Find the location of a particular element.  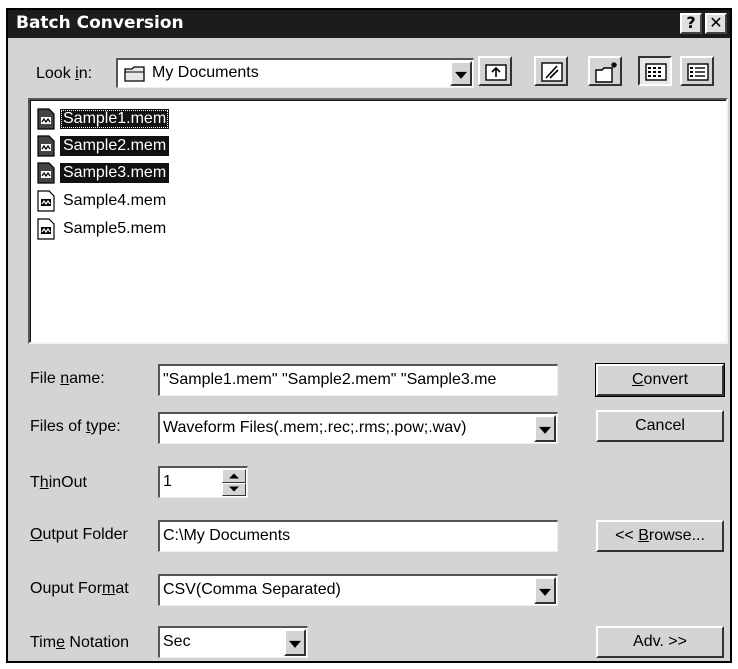

output-folder-label: Output Folder is located at coordinates (79, 535).